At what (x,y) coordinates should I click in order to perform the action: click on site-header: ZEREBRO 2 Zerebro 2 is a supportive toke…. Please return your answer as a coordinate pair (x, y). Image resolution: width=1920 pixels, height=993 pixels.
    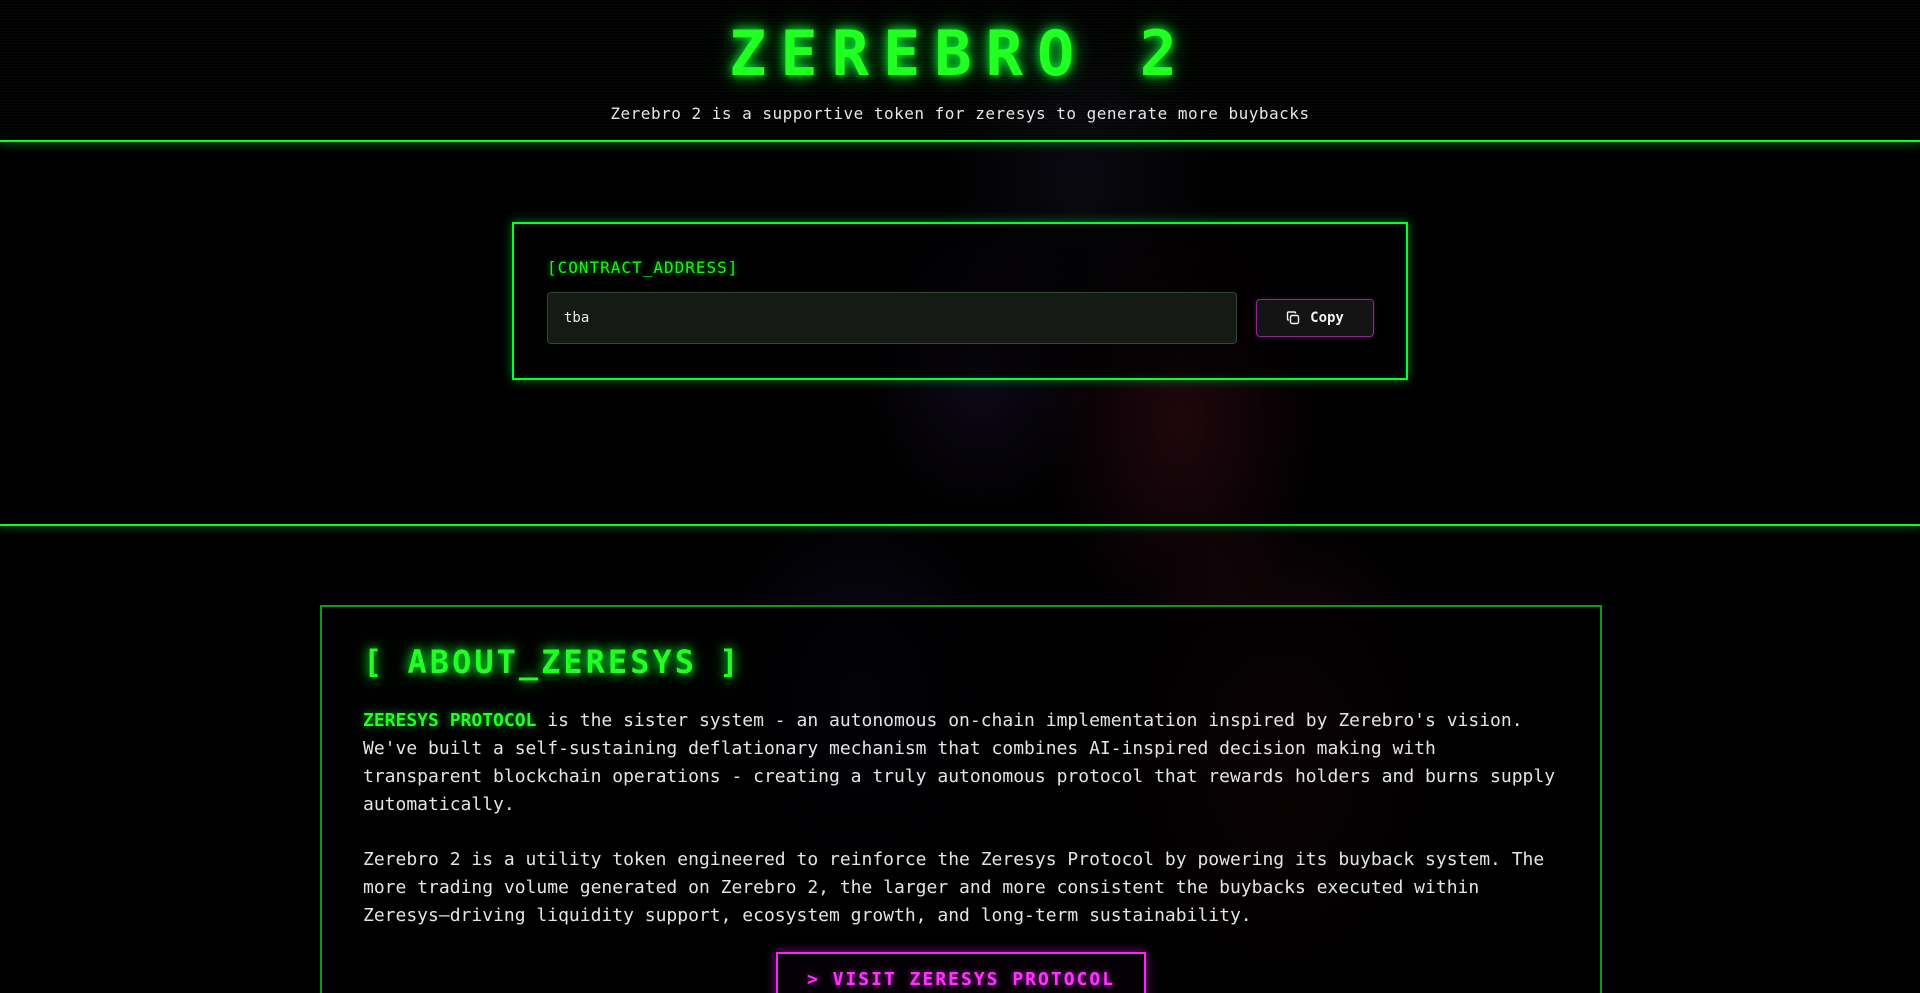
    Looking at the image, I should click on (960, 71).